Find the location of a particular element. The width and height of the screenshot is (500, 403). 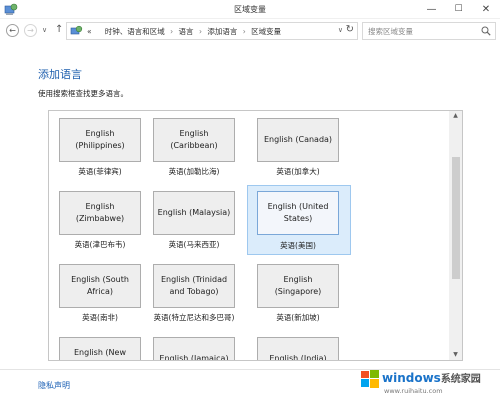

language-tile-label: 英语(加勒比海) is located at coordinates (194, 171).